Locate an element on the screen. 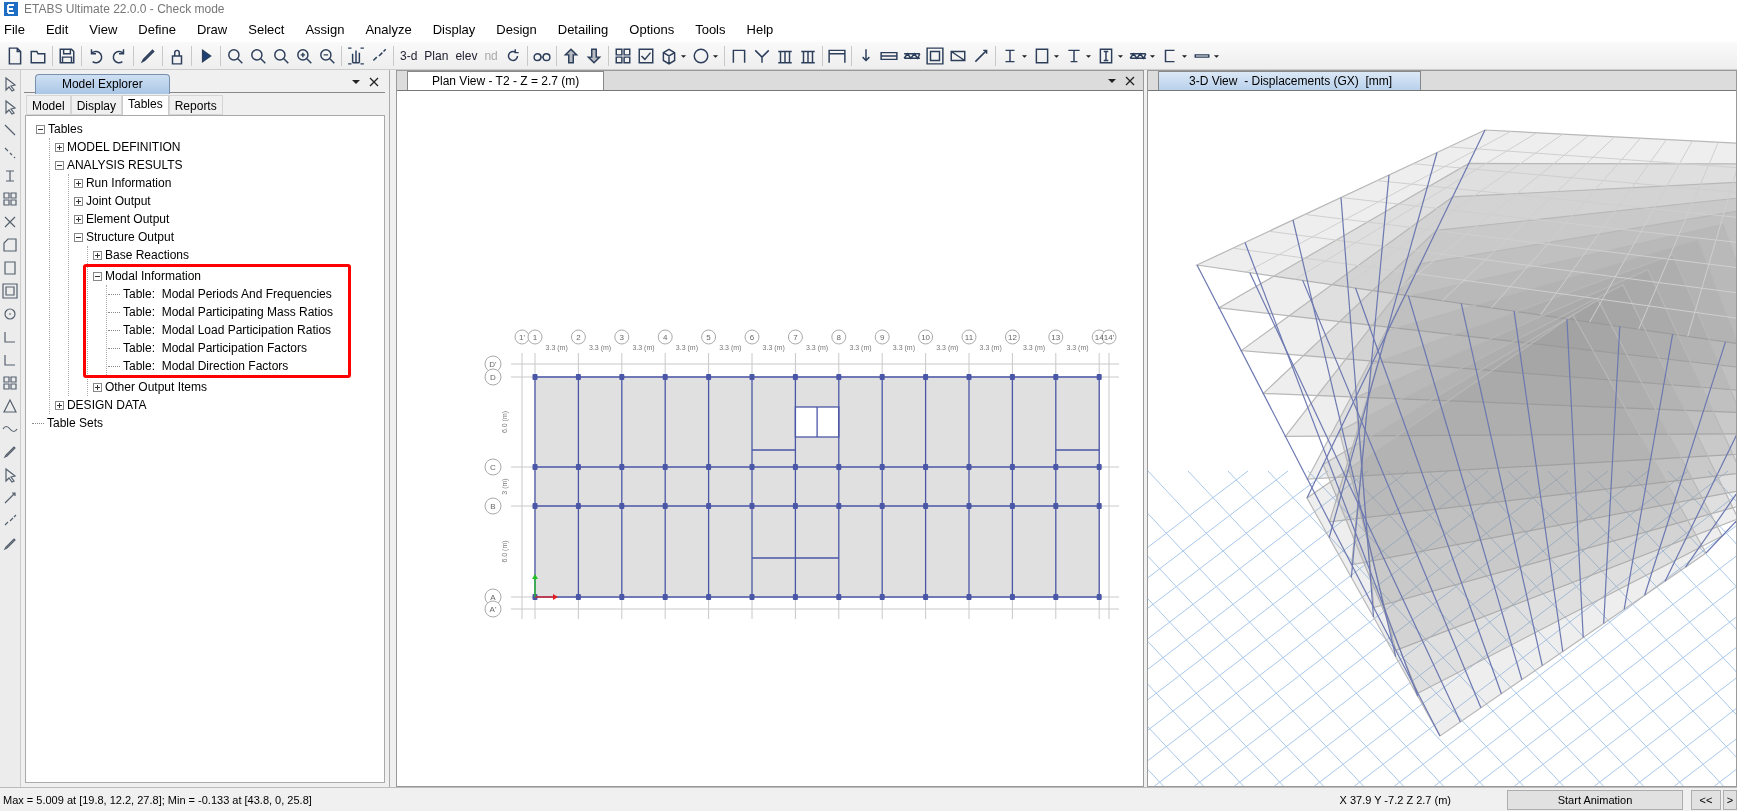  tree-item: Run Information is located at coordinates (128, 183).